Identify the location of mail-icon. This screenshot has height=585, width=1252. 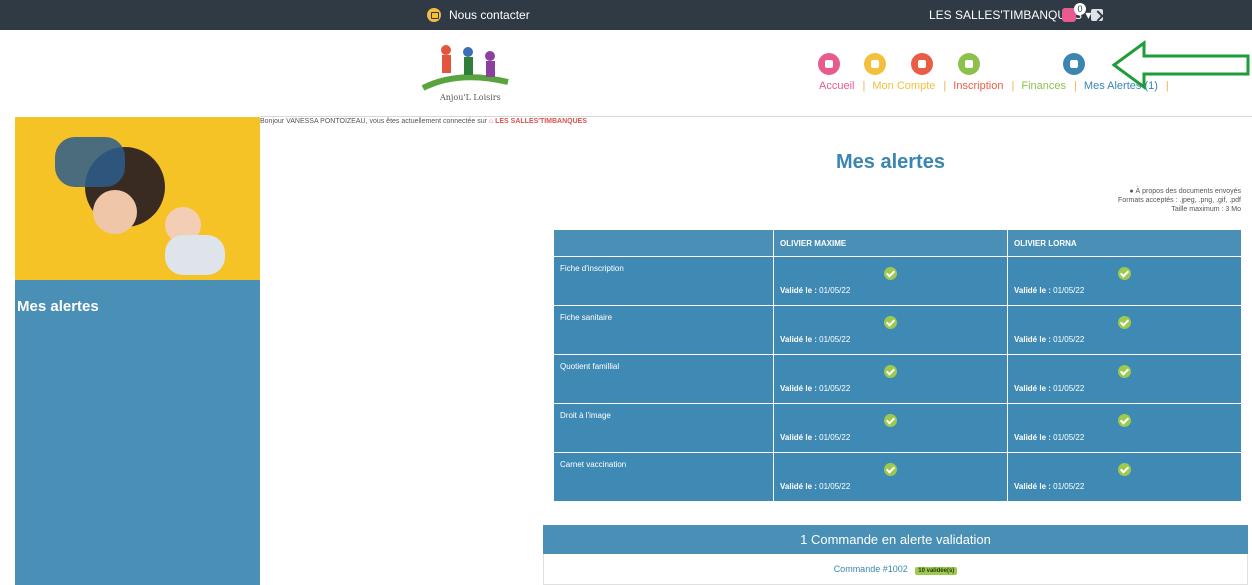
(434, 15).